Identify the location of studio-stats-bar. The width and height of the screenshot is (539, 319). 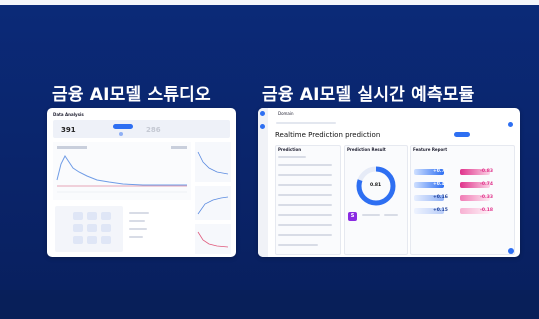
(141, 129).